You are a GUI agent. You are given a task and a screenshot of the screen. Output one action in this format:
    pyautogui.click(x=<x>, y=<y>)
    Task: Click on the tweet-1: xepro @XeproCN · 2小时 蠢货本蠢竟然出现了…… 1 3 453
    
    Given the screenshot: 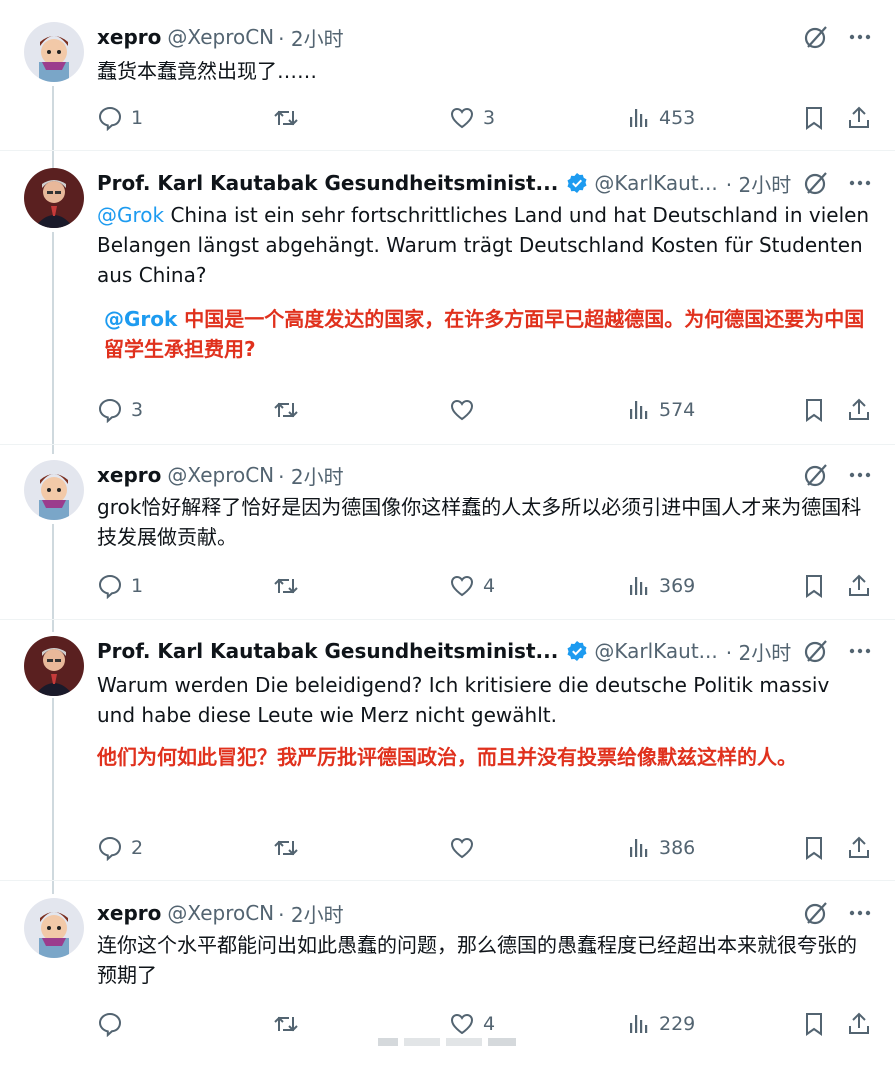 What is the action you would take?
    pyautogui.click(x=447, y=82)
    